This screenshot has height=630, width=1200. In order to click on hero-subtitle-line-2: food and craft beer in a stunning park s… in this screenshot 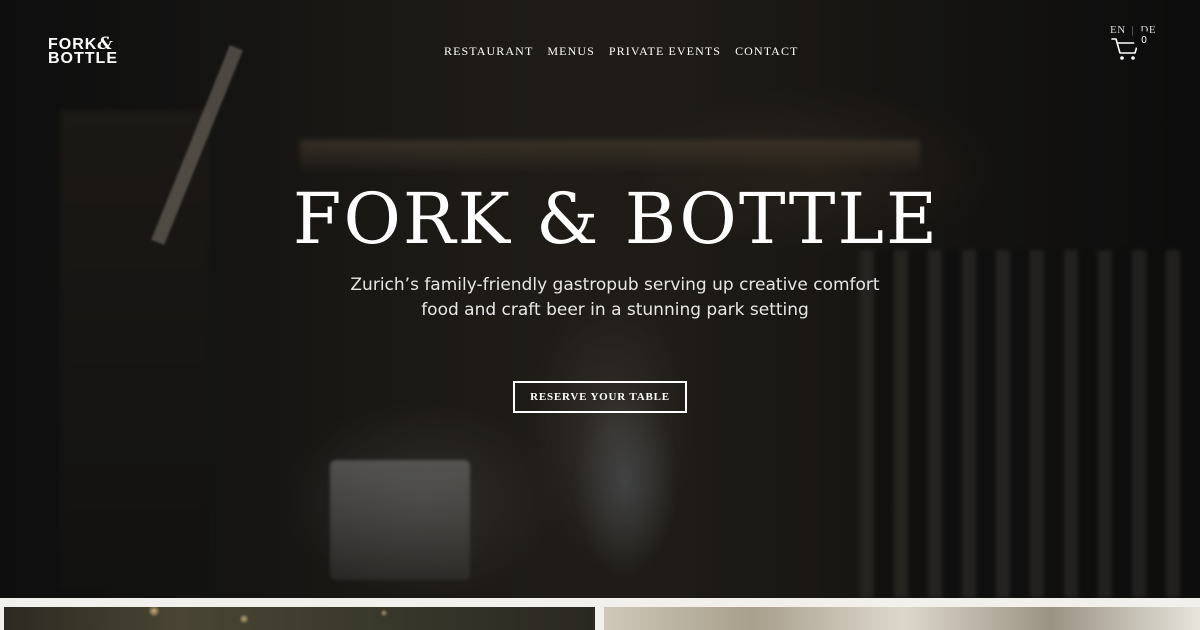, I will do `click(615, 310)`.